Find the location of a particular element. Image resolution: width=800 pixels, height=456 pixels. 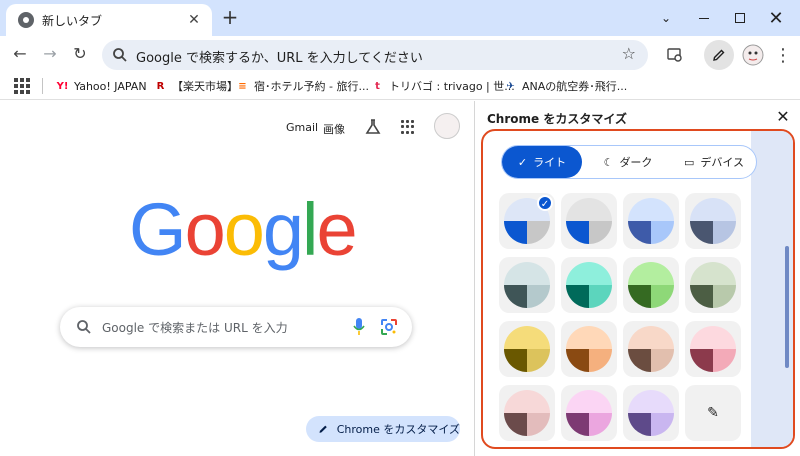

tab-search-icon is located at coordinates (674, 55).